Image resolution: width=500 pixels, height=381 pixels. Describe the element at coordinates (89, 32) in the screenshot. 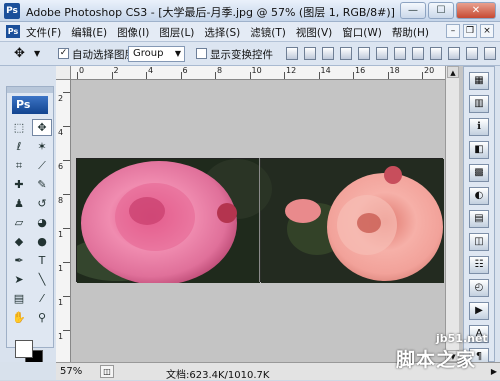

I see `menu-edit: 编辑(E)` at that location.